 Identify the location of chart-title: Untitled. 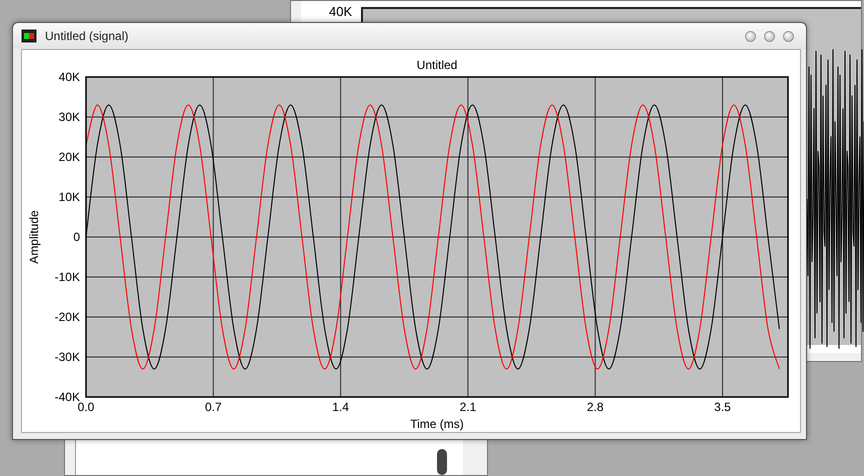
(437, 65).